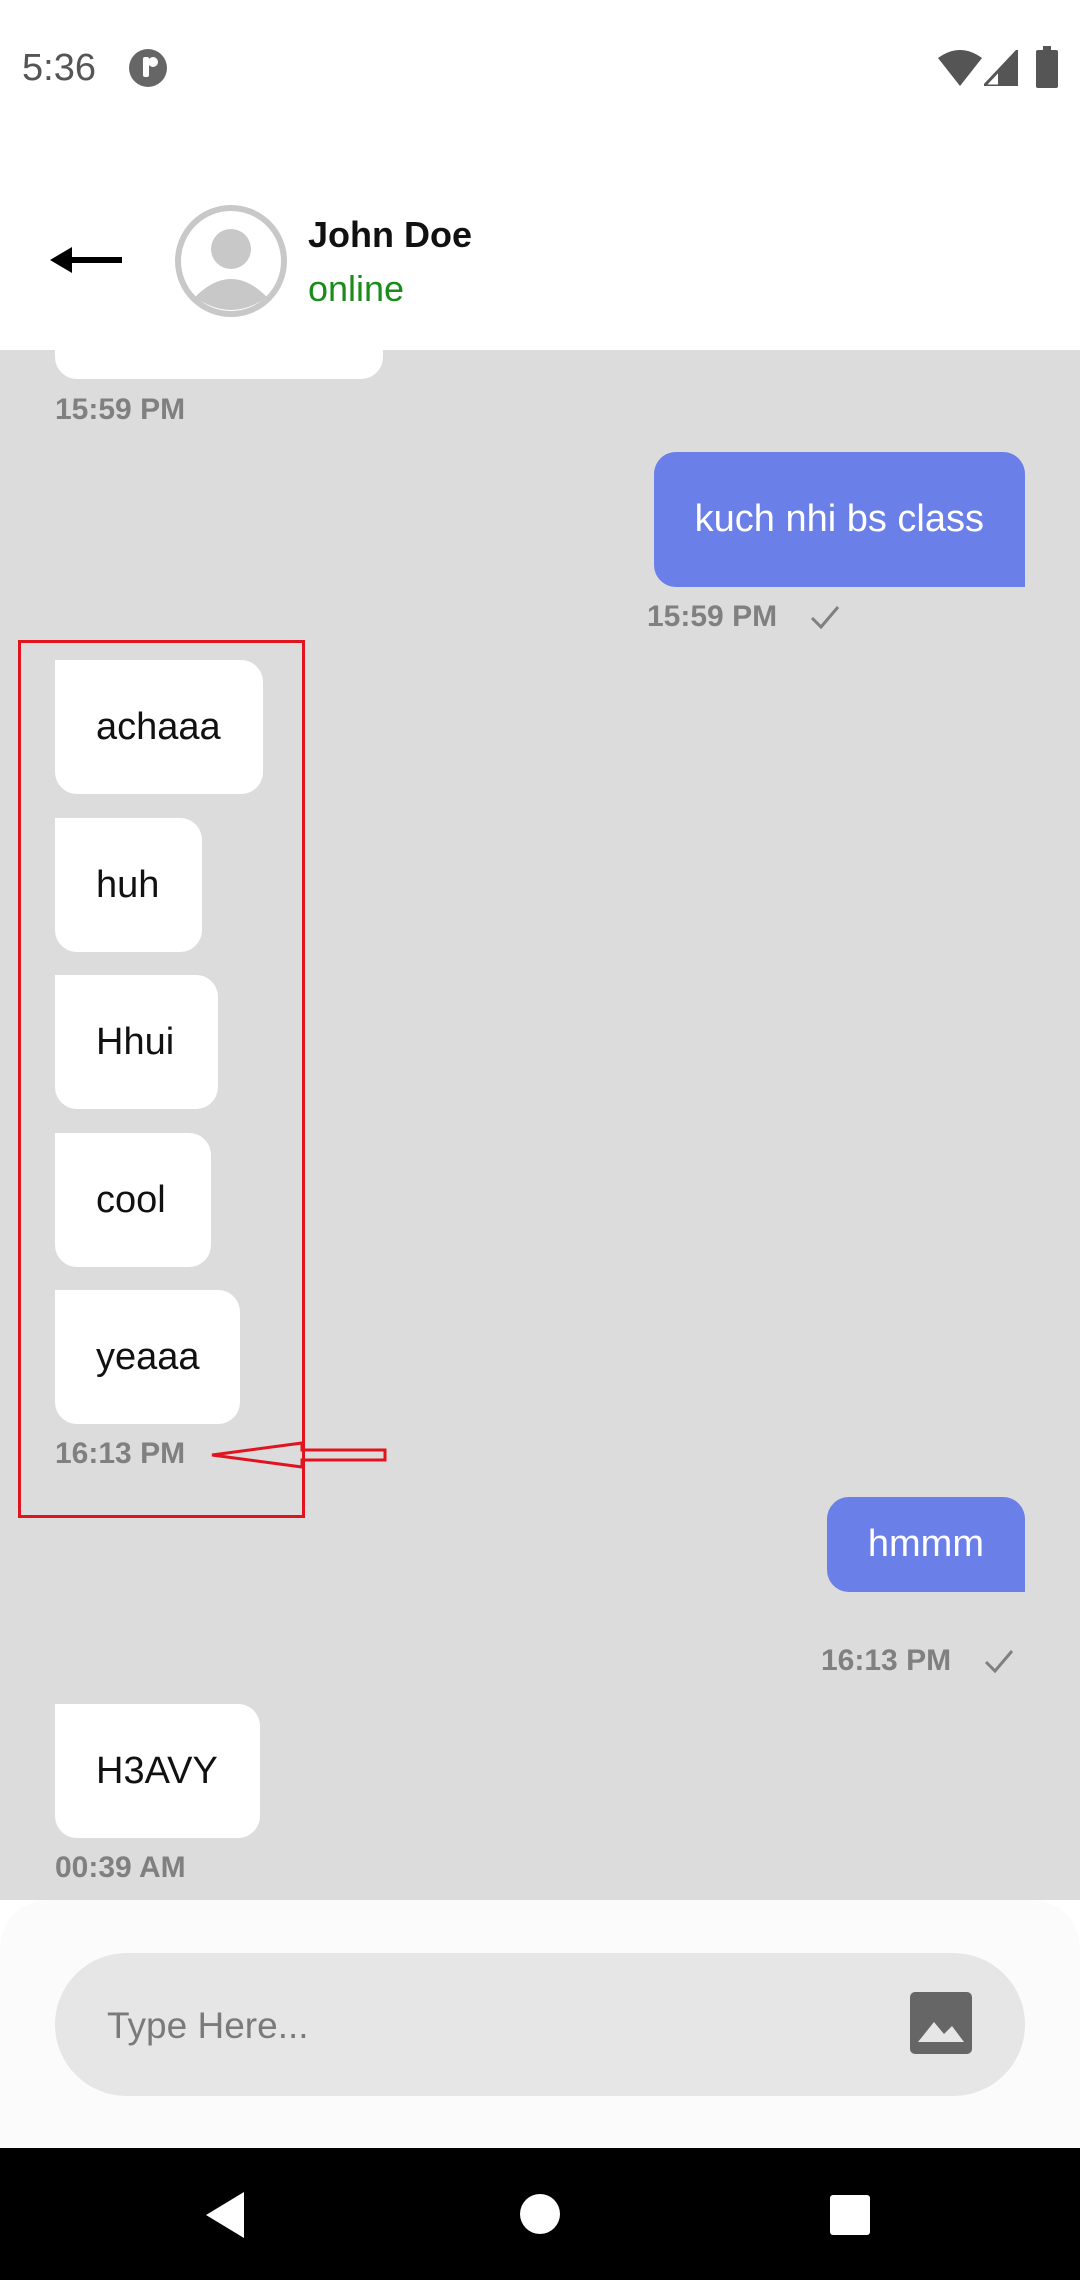 The height and width of the screenshot is (2280, 1080). I want to click on app-indicator-icon, so click(148, 68).